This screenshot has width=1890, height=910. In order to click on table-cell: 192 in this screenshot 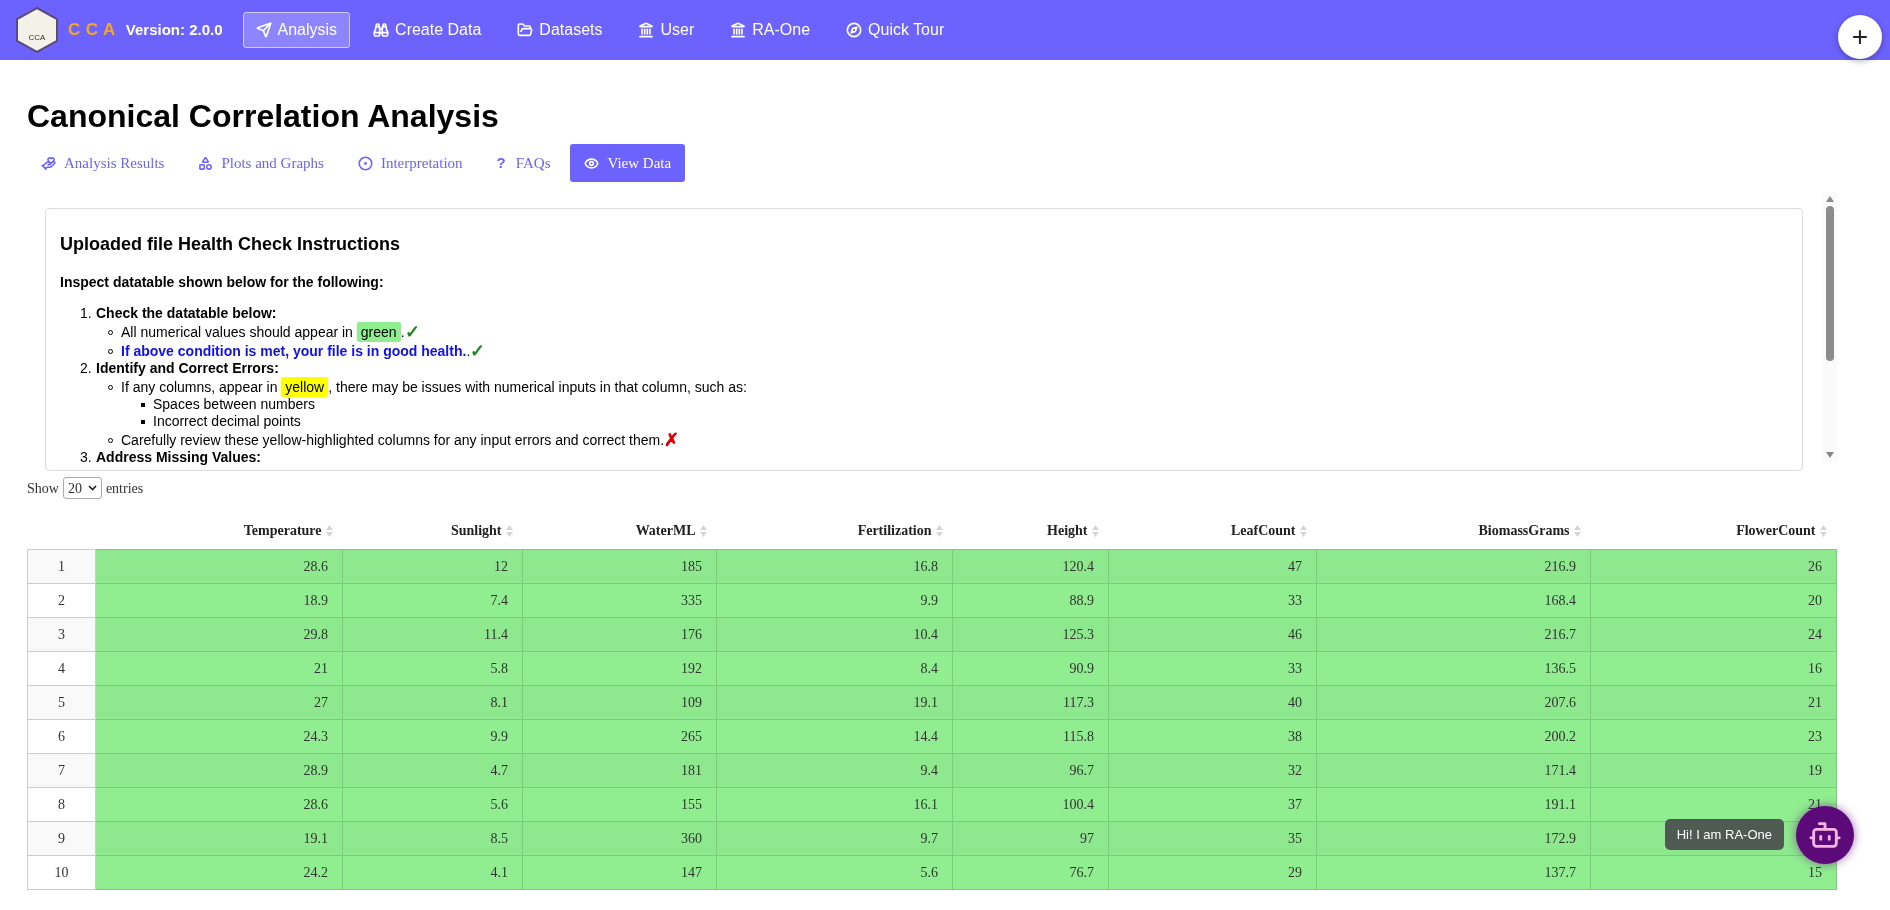, I will do `click(619, 668)`.